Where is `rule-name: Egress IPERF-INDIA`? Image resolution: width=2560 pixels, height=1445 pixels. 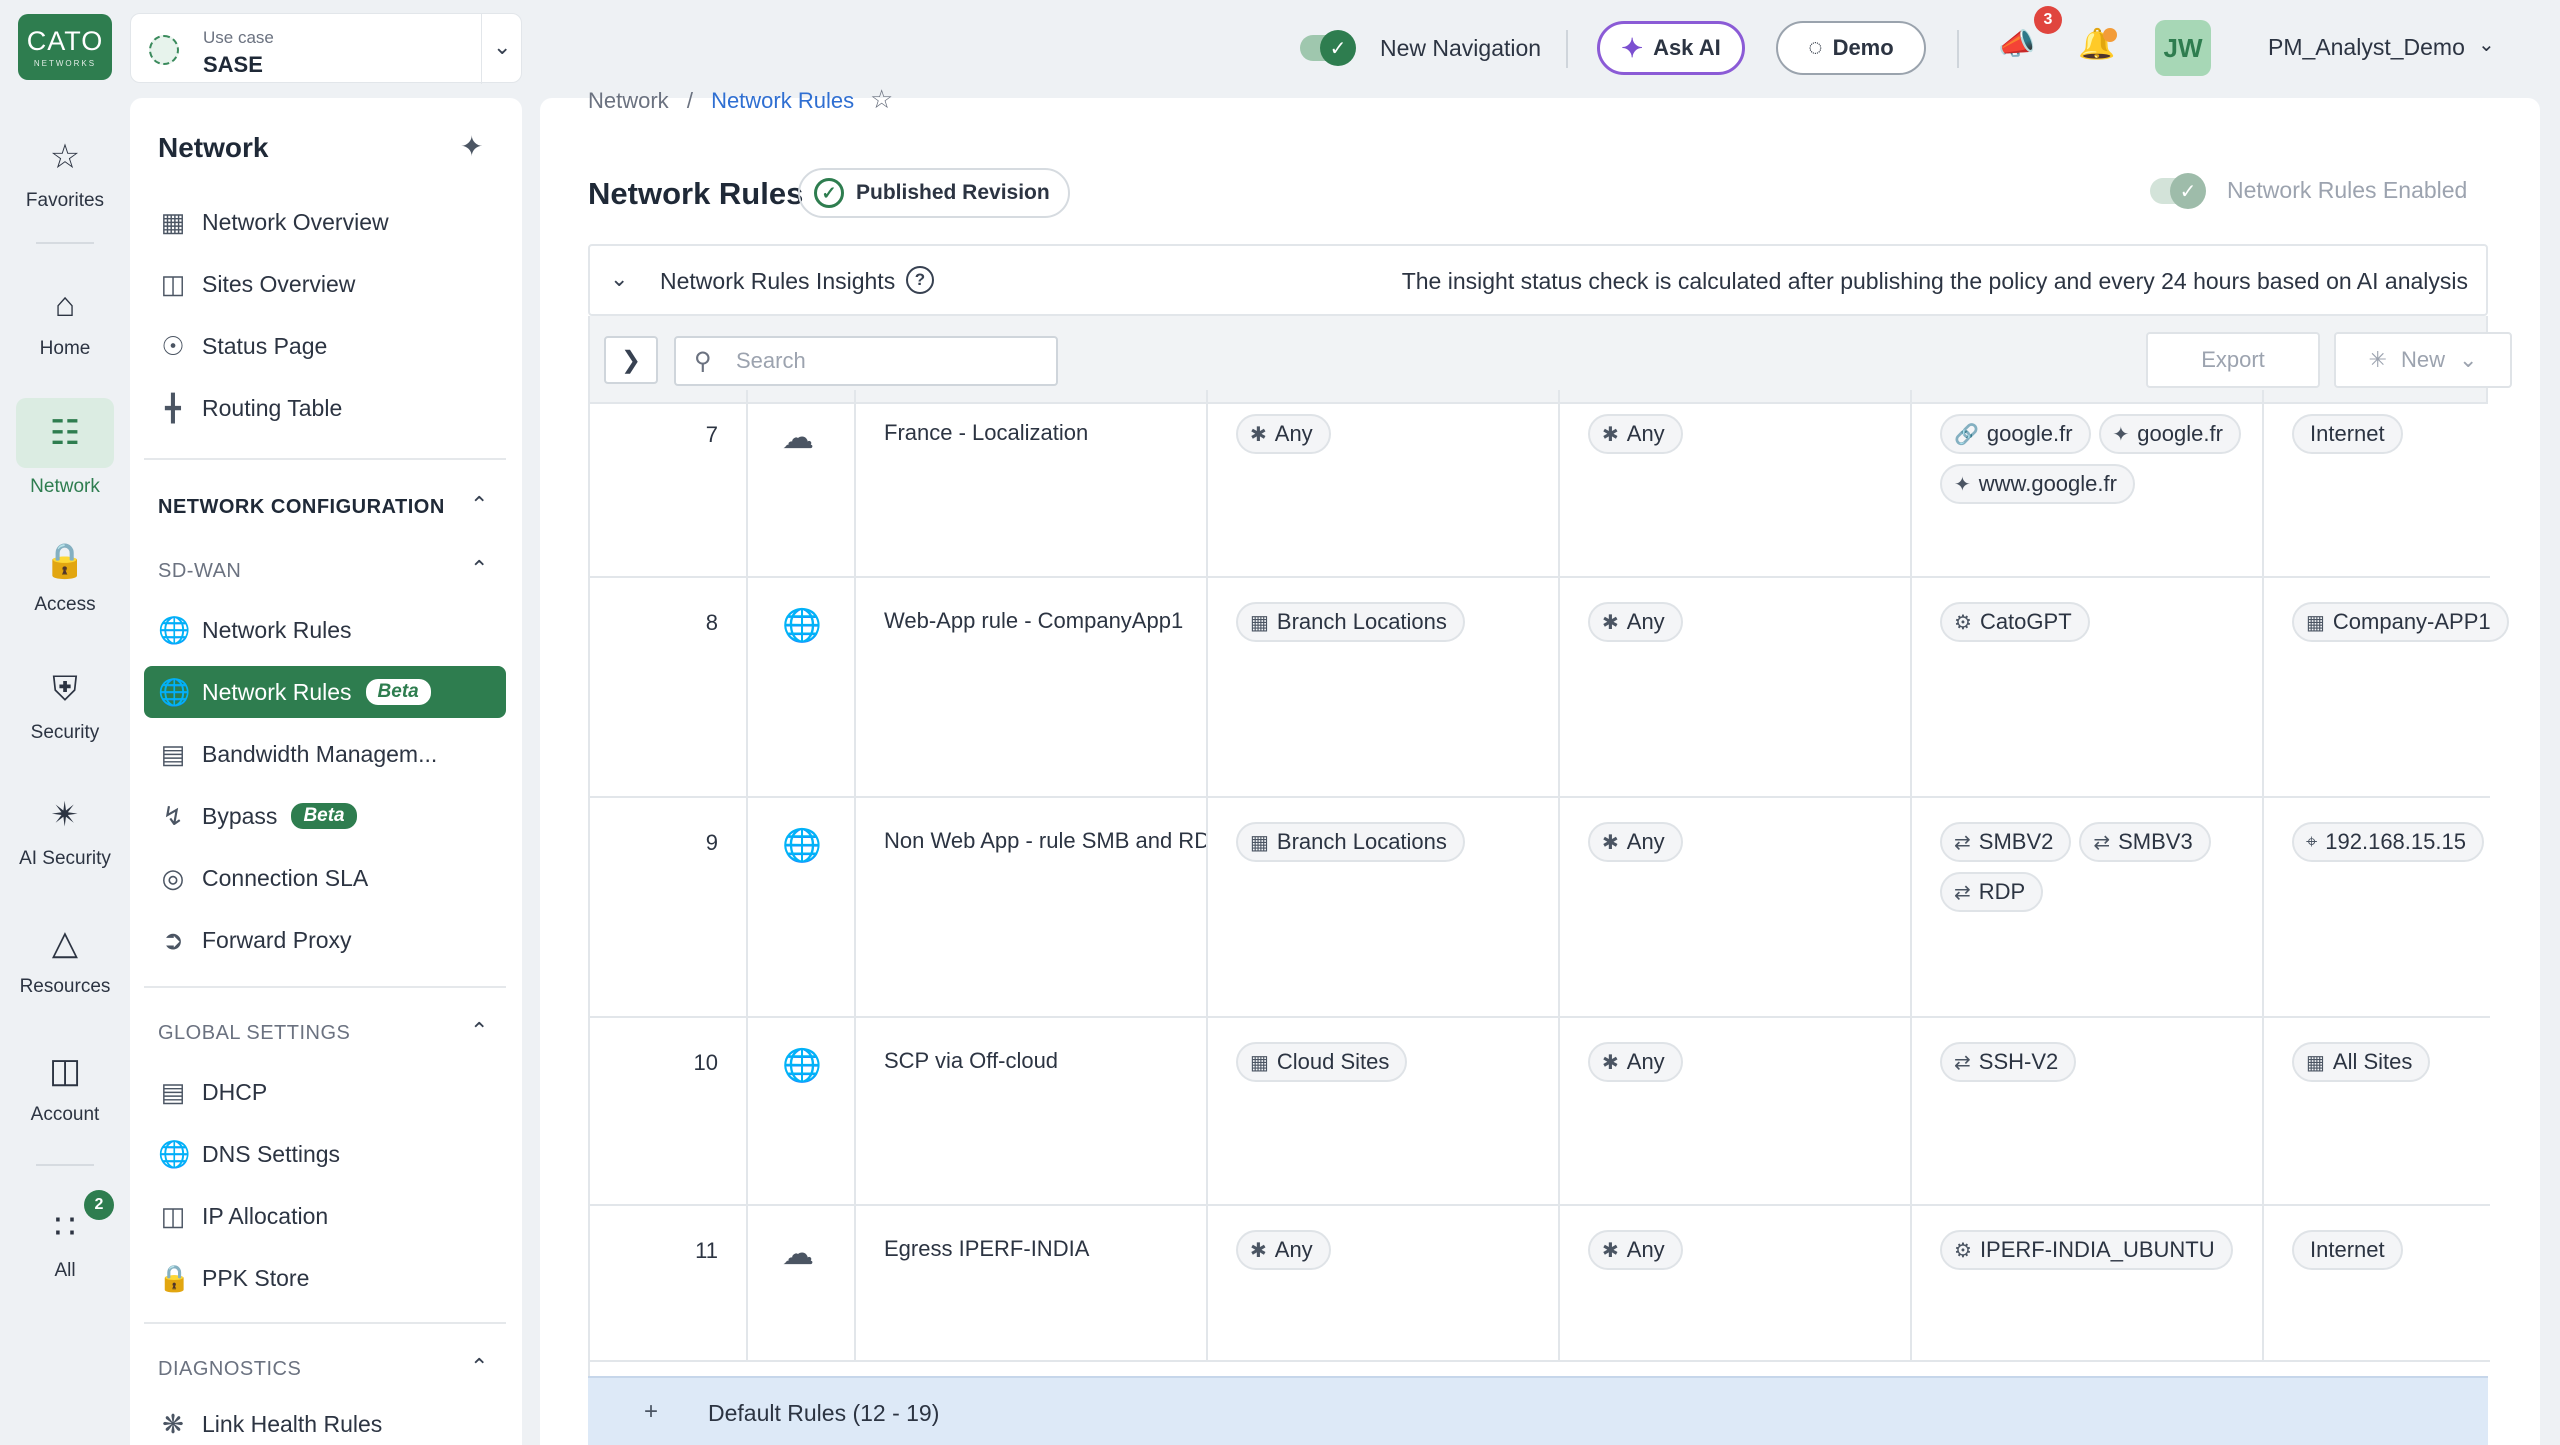 rule-name: Egress IPERF-INDIA is located at coordinates (986, 1249).